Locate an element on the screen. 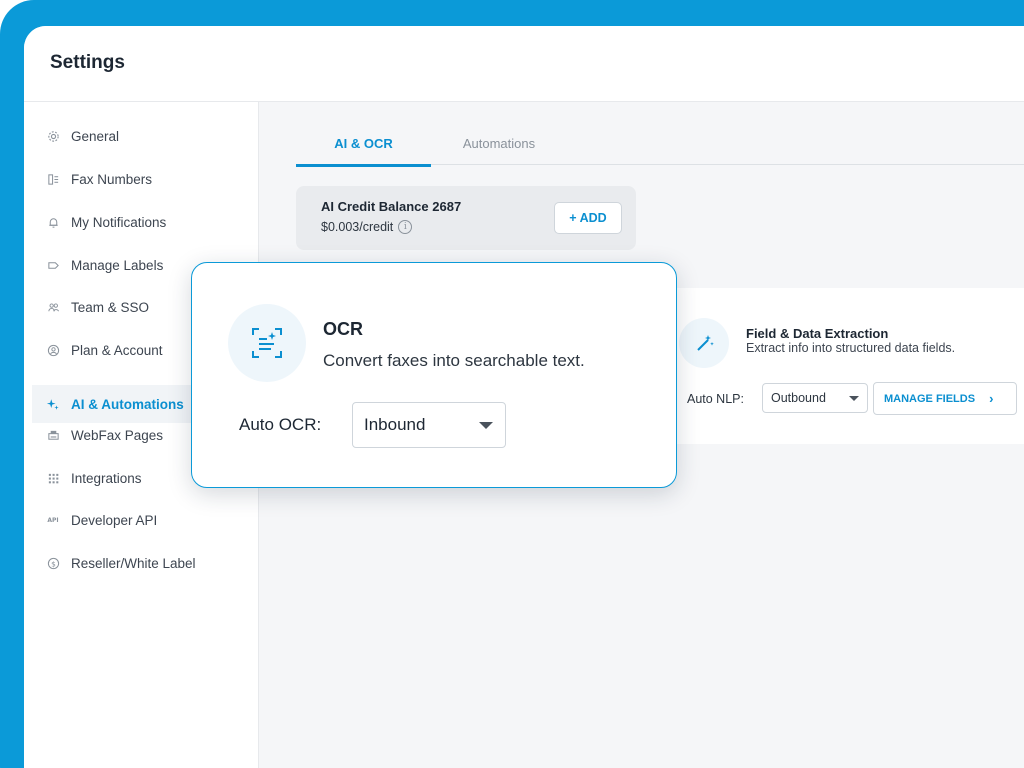  sidebar-item-label: Developer API is located at coordinates (114, 520).